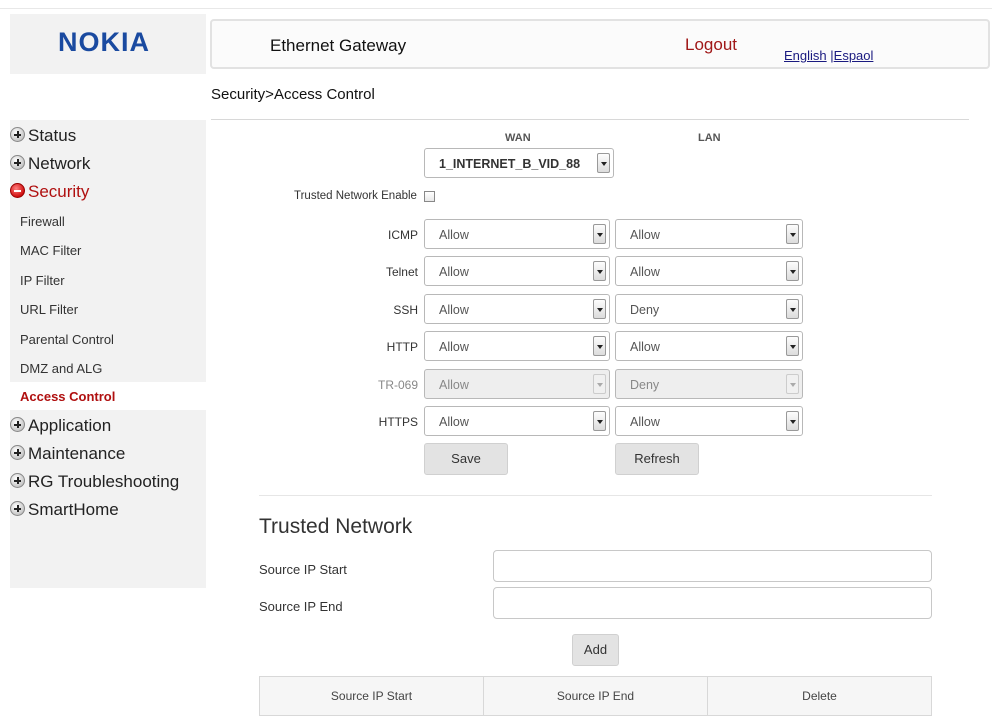  Describe the element at coordinates (709, 138) in the screenshot. I see `lan-column-header: LAN` at that location.